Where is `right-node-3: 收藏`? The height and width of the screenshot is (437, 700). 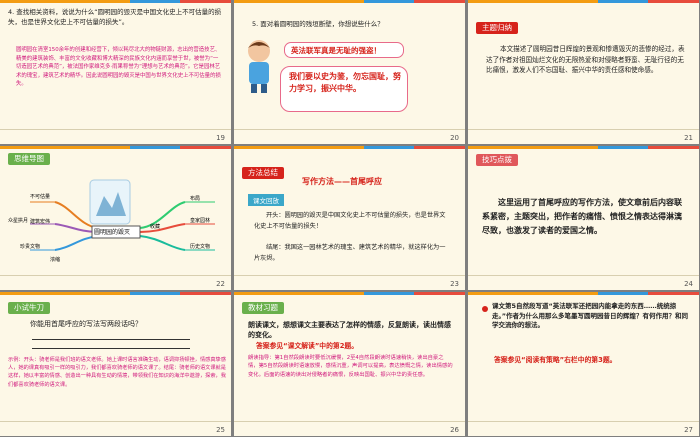
right-node-3: 收藏 is located at coordinates (155, 227).